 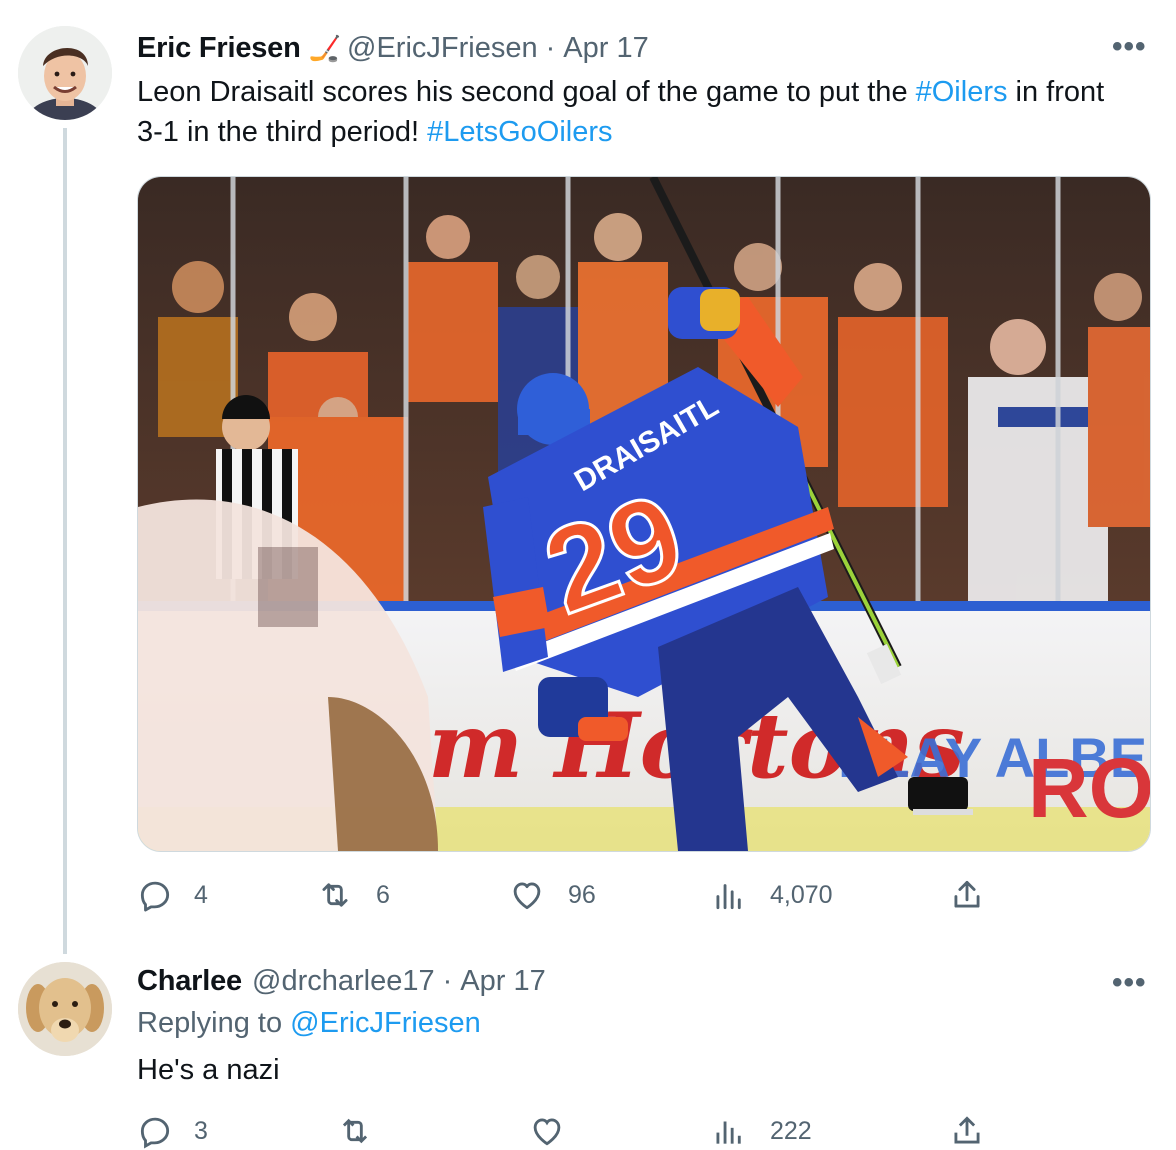 What do you see at coordinates (442, 48) in the screenshot?
I see `author-handle: @EricJFriesen` at bounding box center [442, 48].